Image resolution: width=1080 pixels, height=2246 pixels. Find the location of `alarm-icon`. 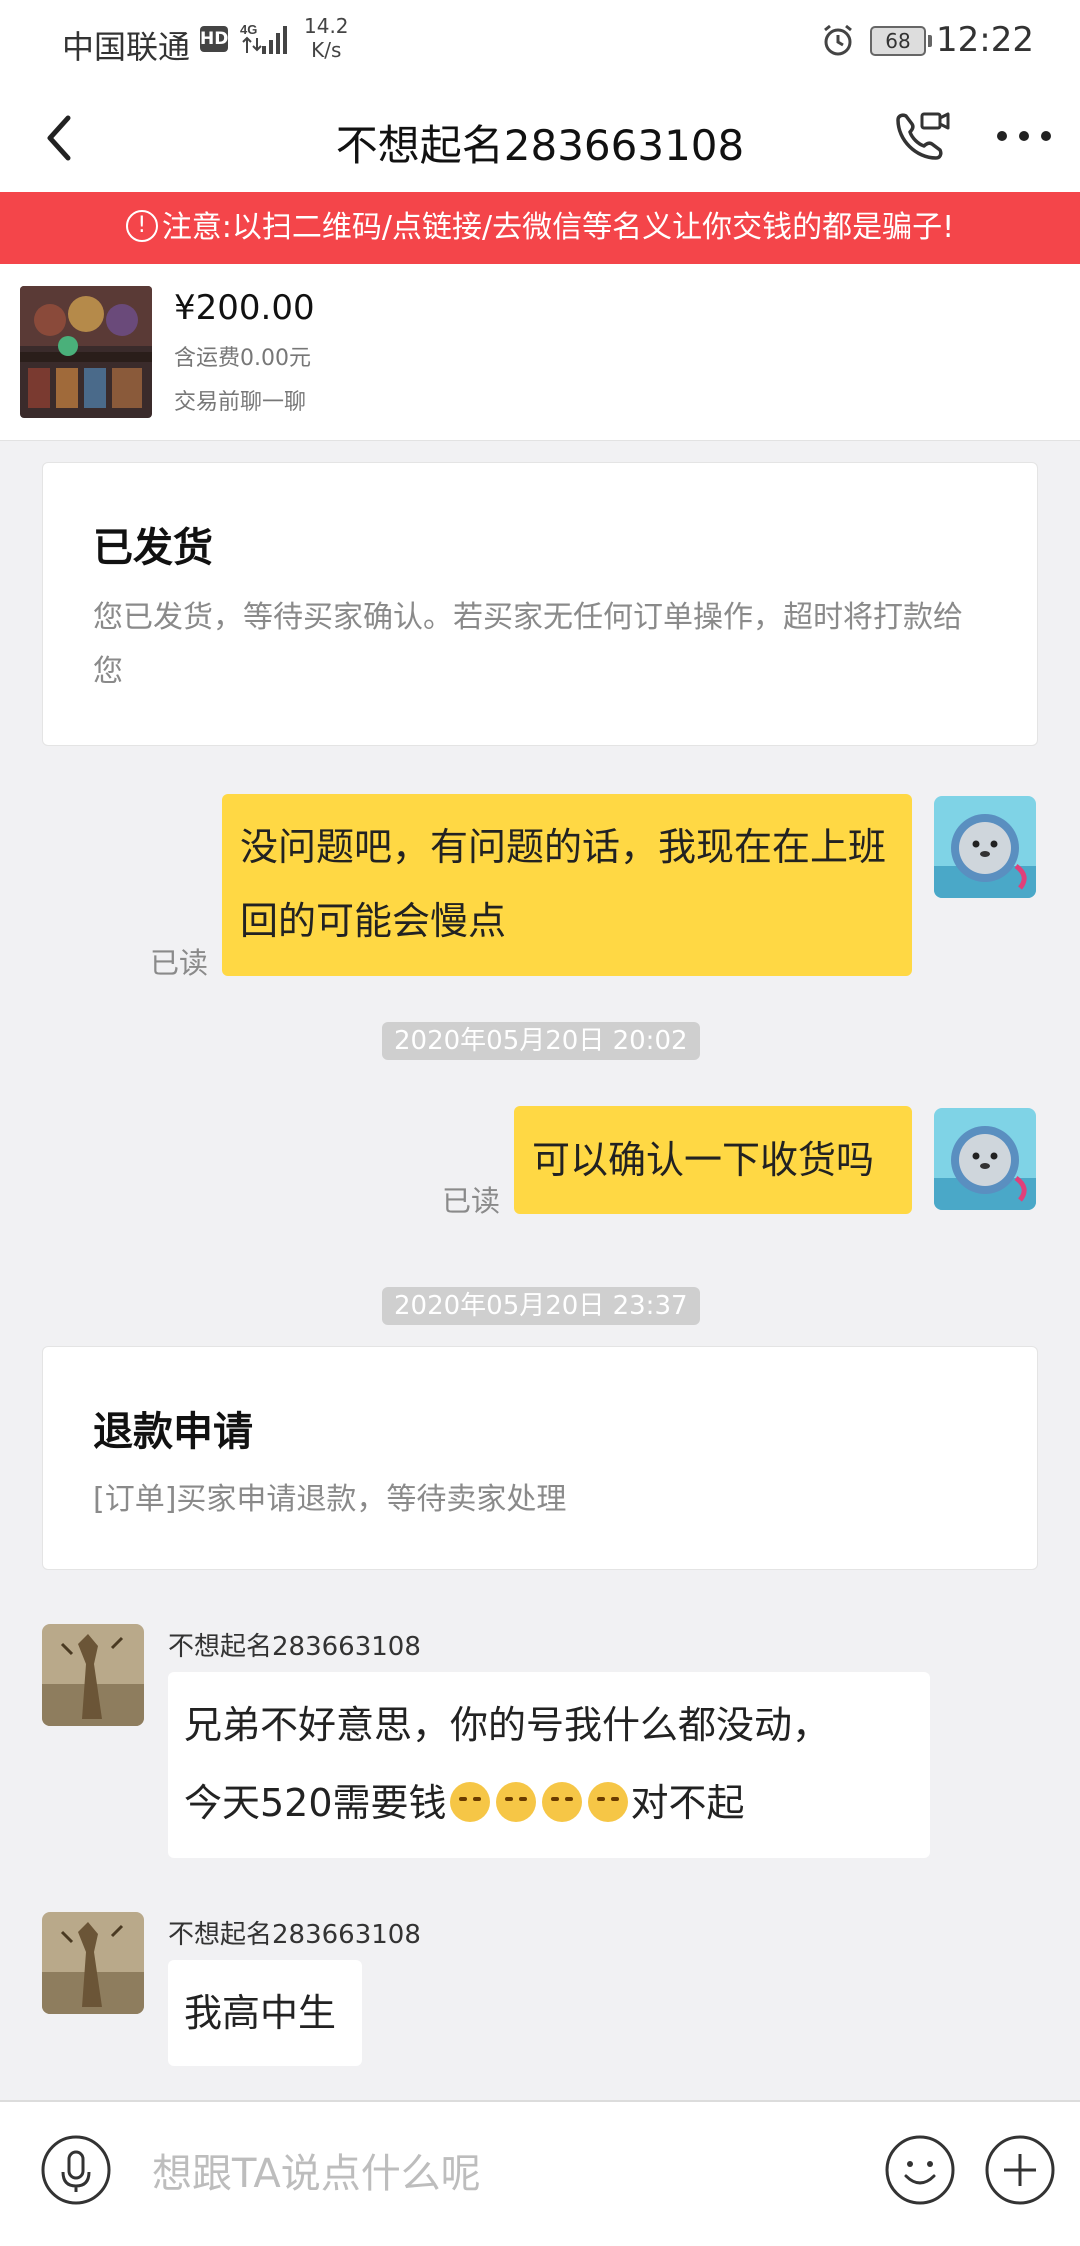

alarm-icon is located at coordinates (838, 40).